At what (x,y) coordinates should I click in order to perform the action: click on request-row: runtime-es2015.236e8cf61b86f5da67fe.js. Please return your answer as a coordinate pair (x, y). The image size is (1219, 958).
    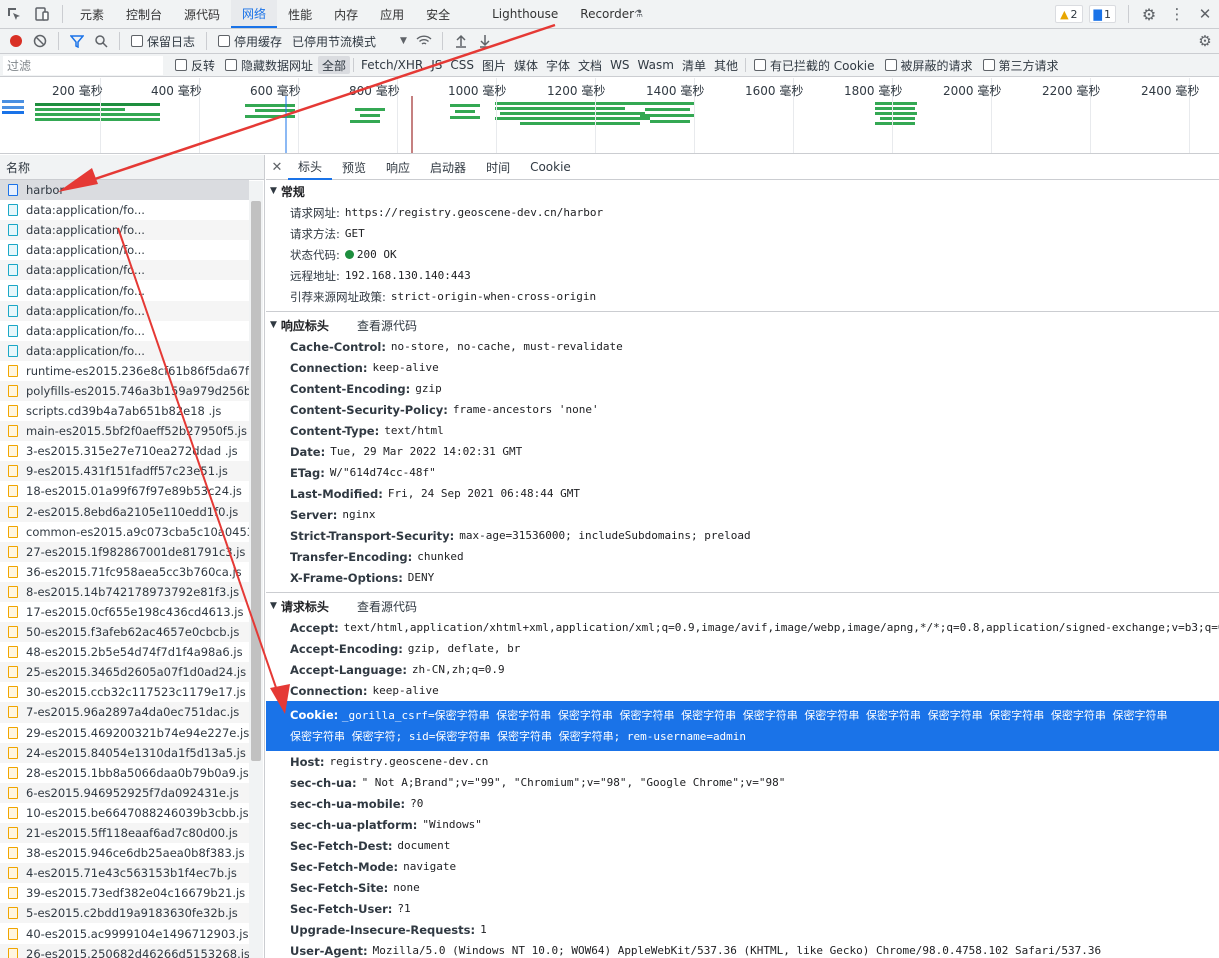
    Looking at the image, I should click on (124, 371).